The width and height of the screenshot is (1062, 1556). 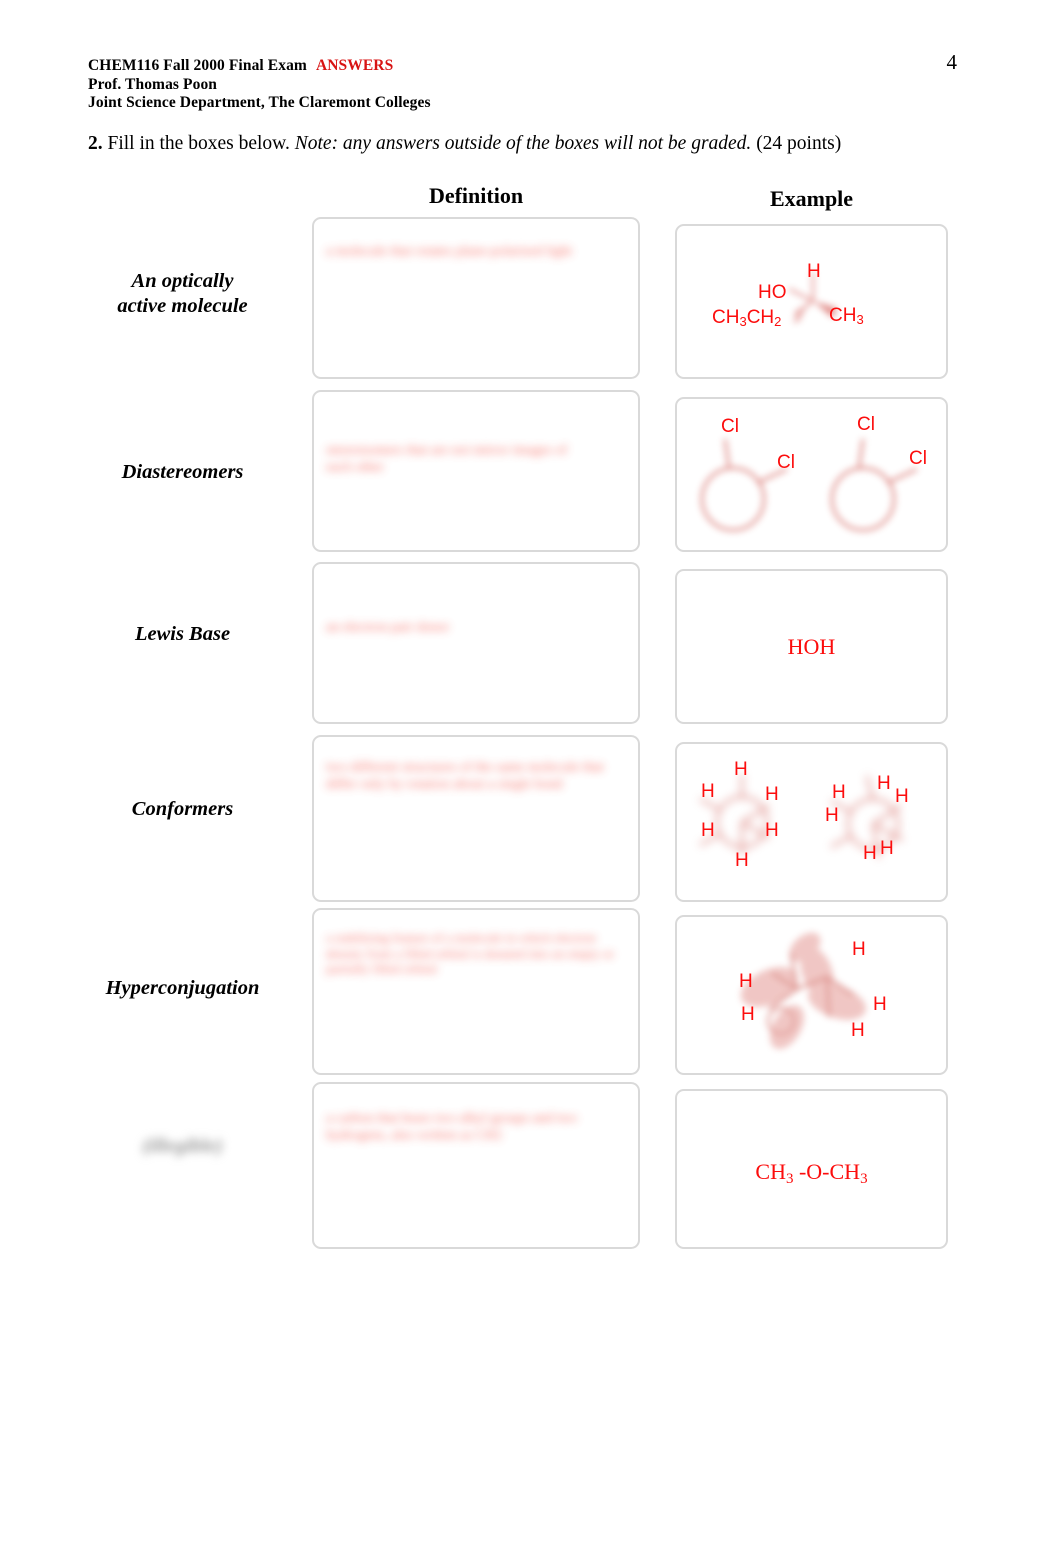 I want to click on formula-dimethyl-ether: CH3 -O-CH3, so click(x=811, y=1173).